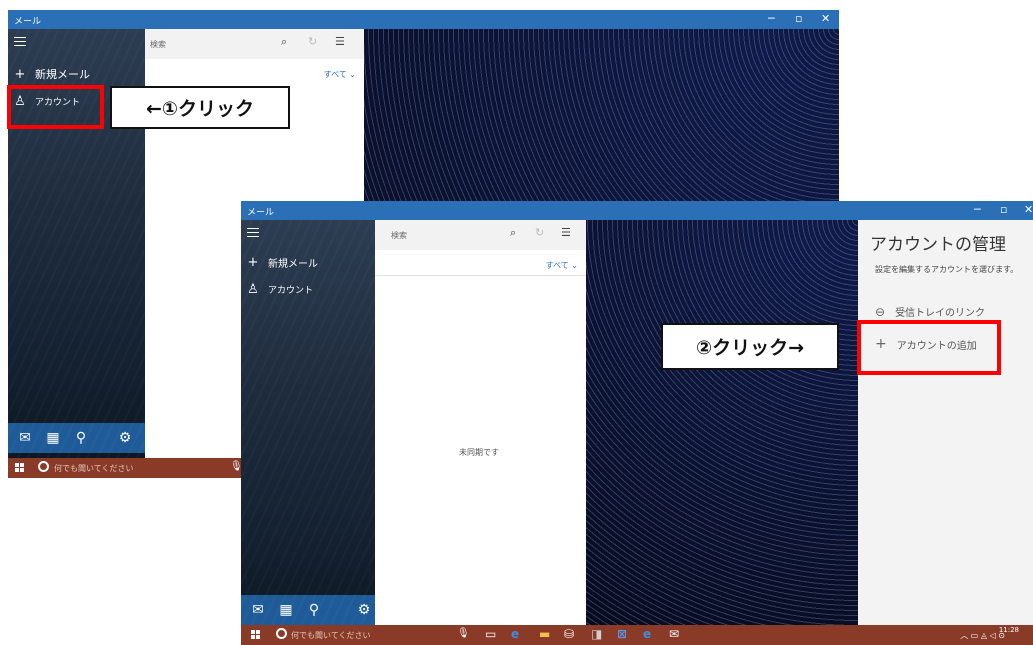 This screenshot has height=645, width=1033. What do you see at coordinates (938, 245) in the screenshot?
I see `pane-title: アカウントの管理` at bounding box center [938, 245].